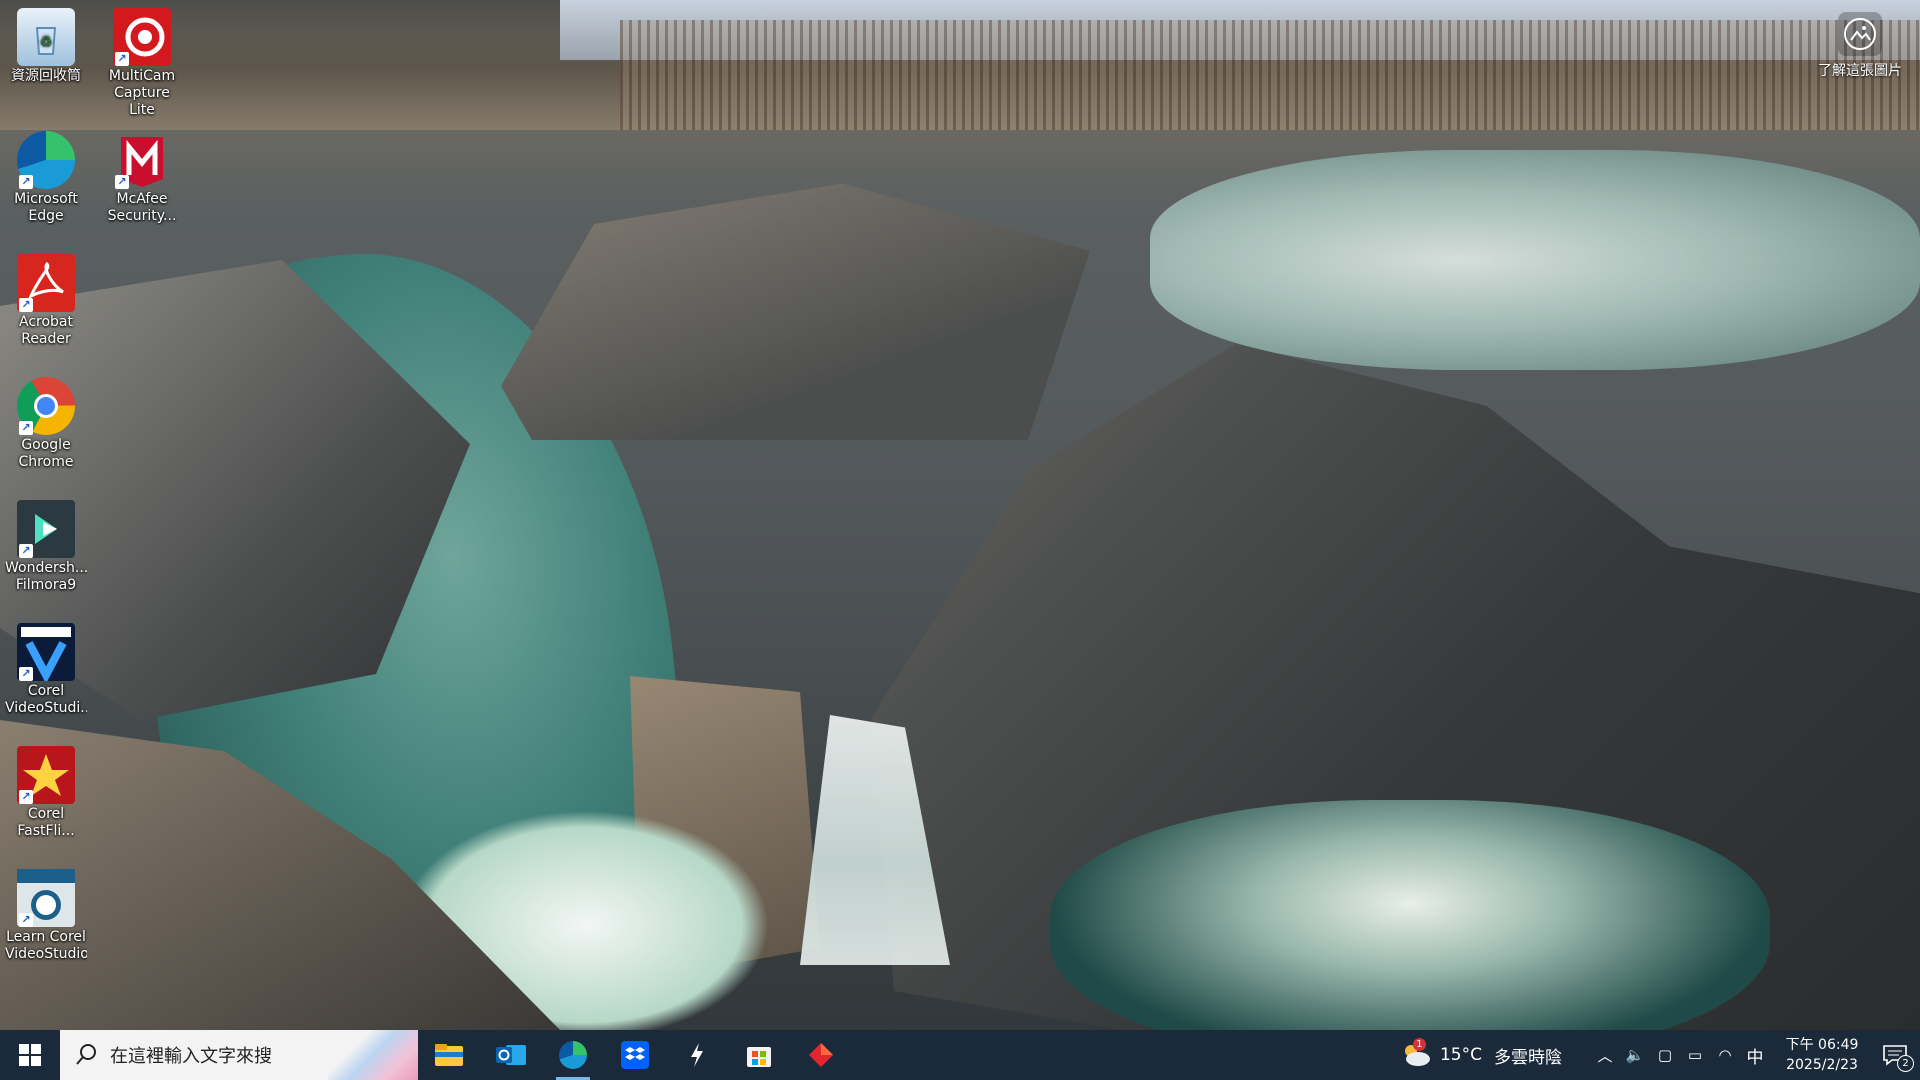  I want to click on input-method-indicator: 中, so click(1755, 1055).